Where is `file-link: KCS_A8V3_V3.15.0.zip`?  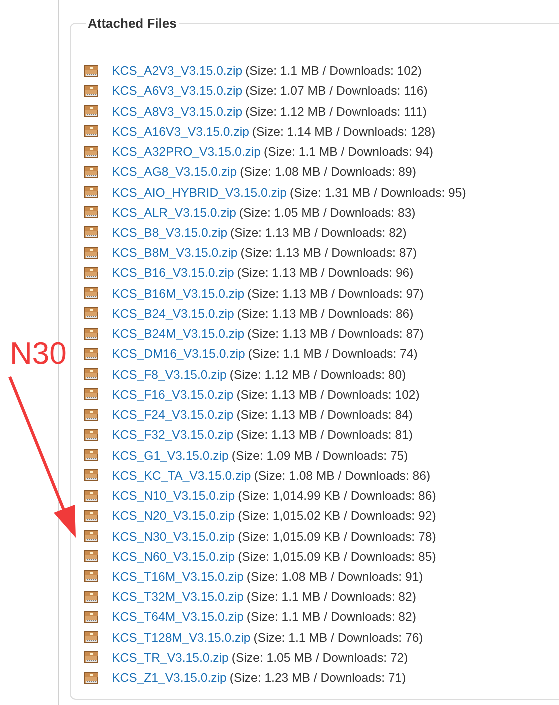
file-link: KCS_A8V3_V3.15.0.zip is located at coordinates (177, 111).